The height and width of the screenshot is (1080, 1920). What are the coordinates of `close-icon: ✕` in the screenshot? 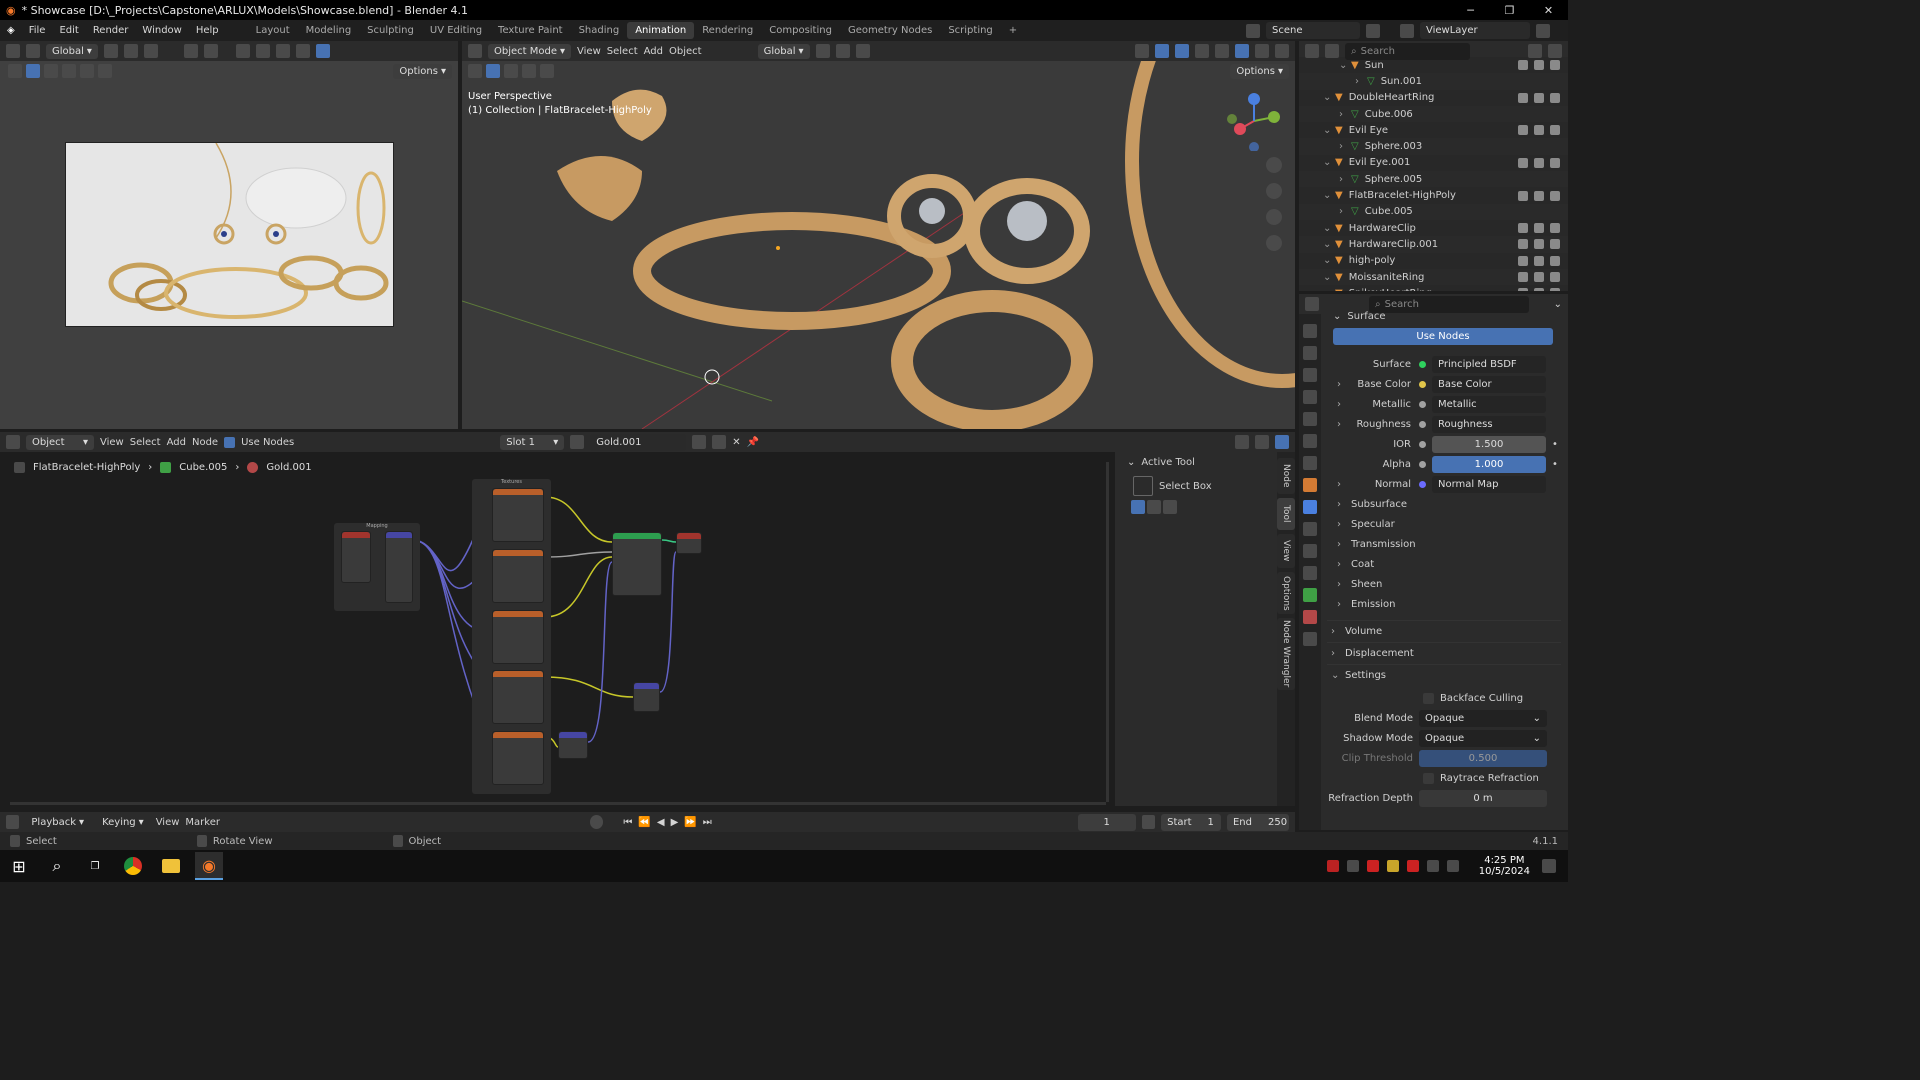 It's located at (1548, 10).